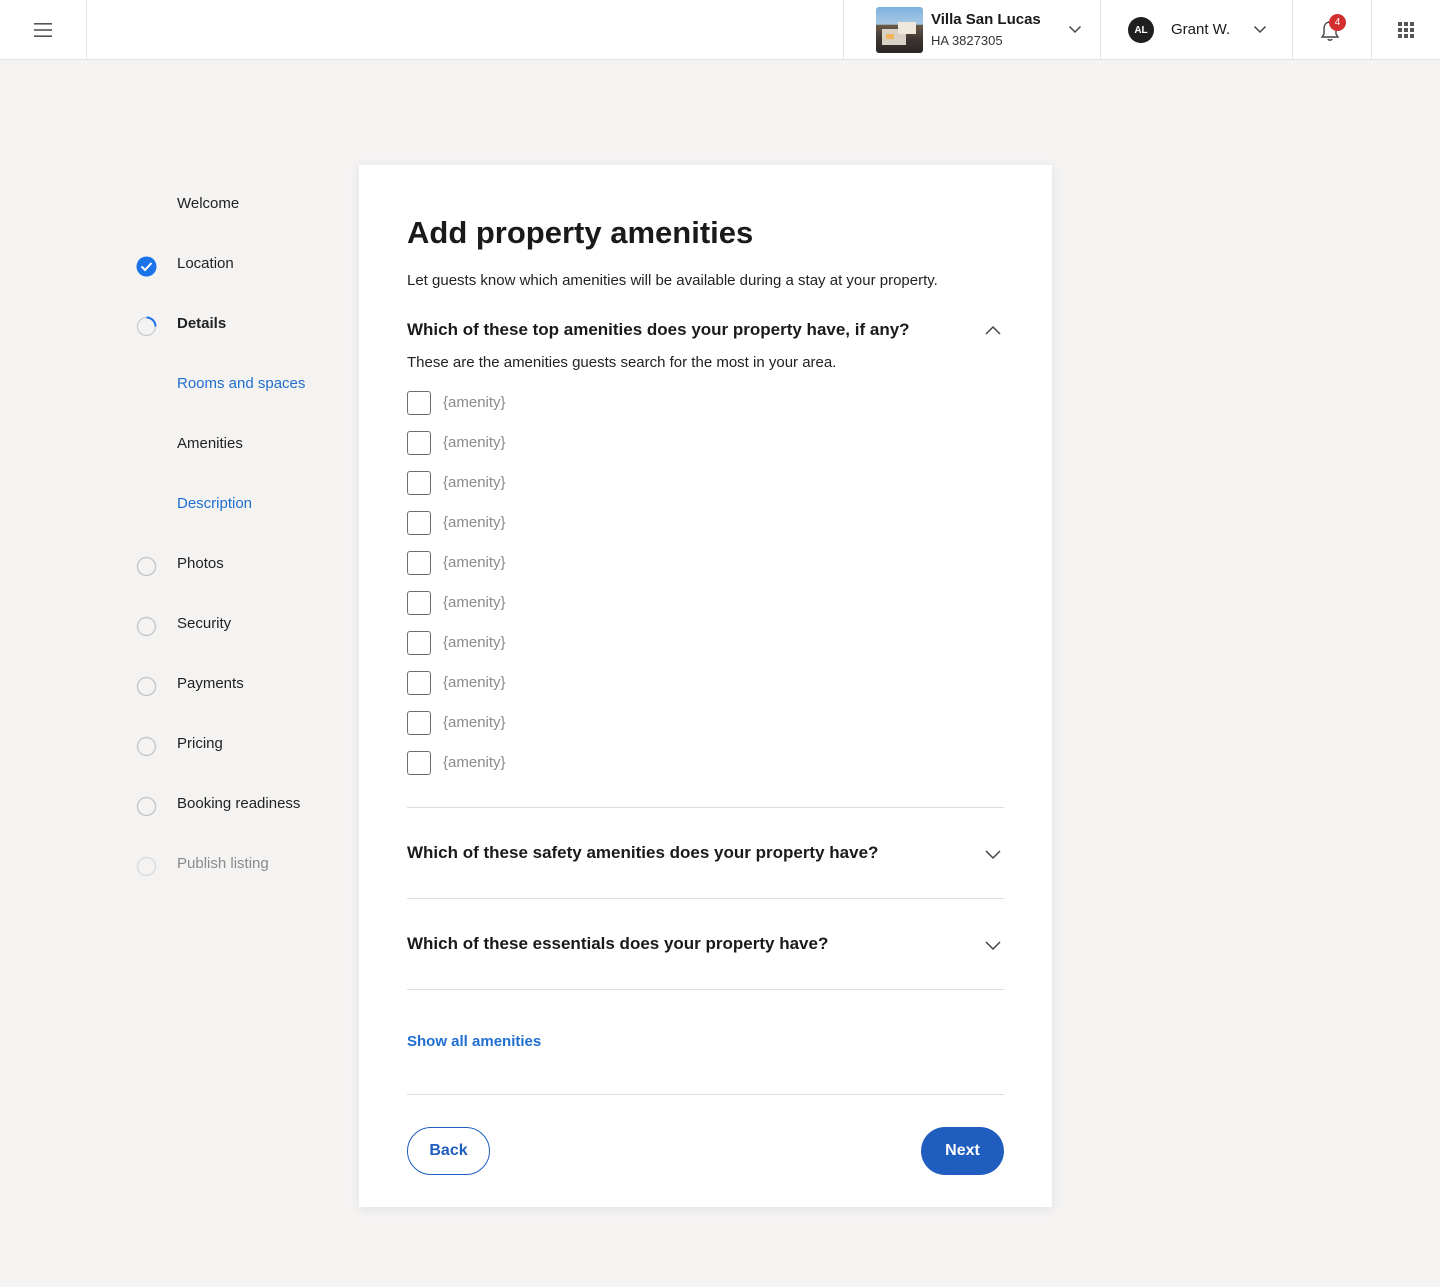 The image size is (1440, 1287). Describe the element at coordinates (146, 266) in the screenshot. I see `check-circle-icon` at that location.